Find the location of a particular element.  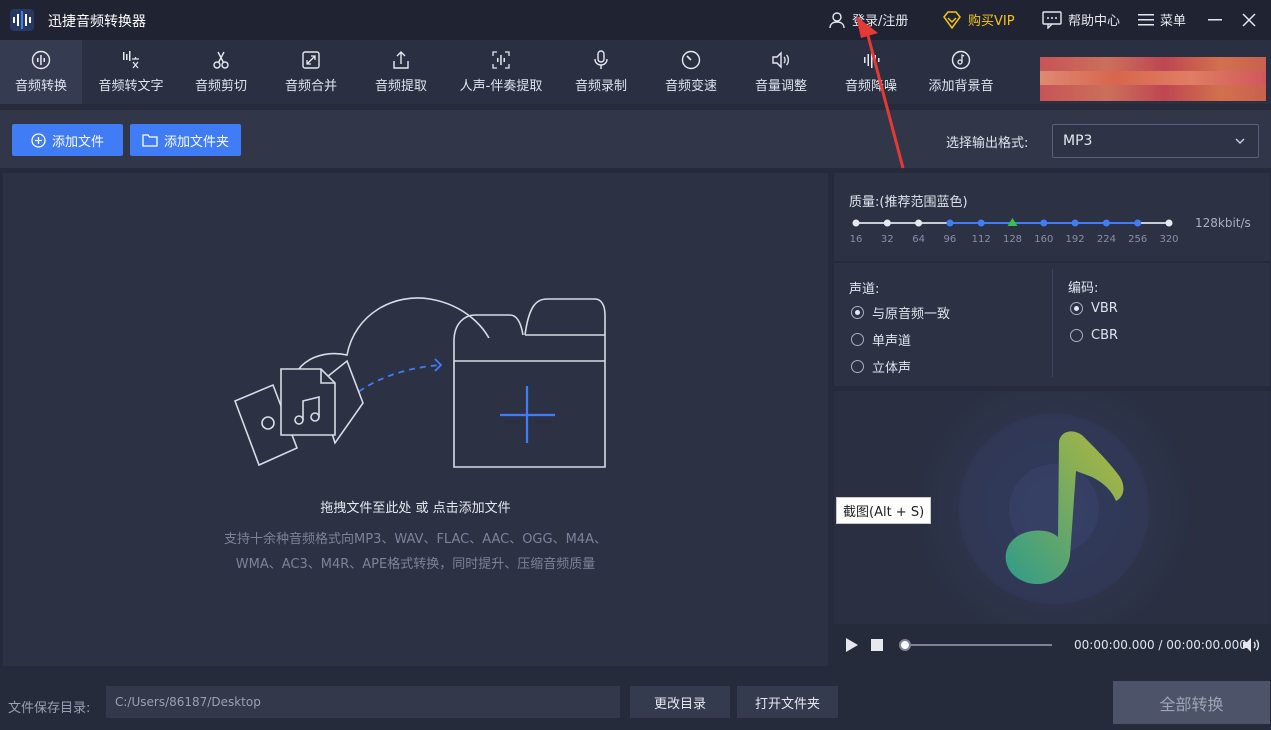

quality-tick-label: 192 is located at coordinates (1075, 239).